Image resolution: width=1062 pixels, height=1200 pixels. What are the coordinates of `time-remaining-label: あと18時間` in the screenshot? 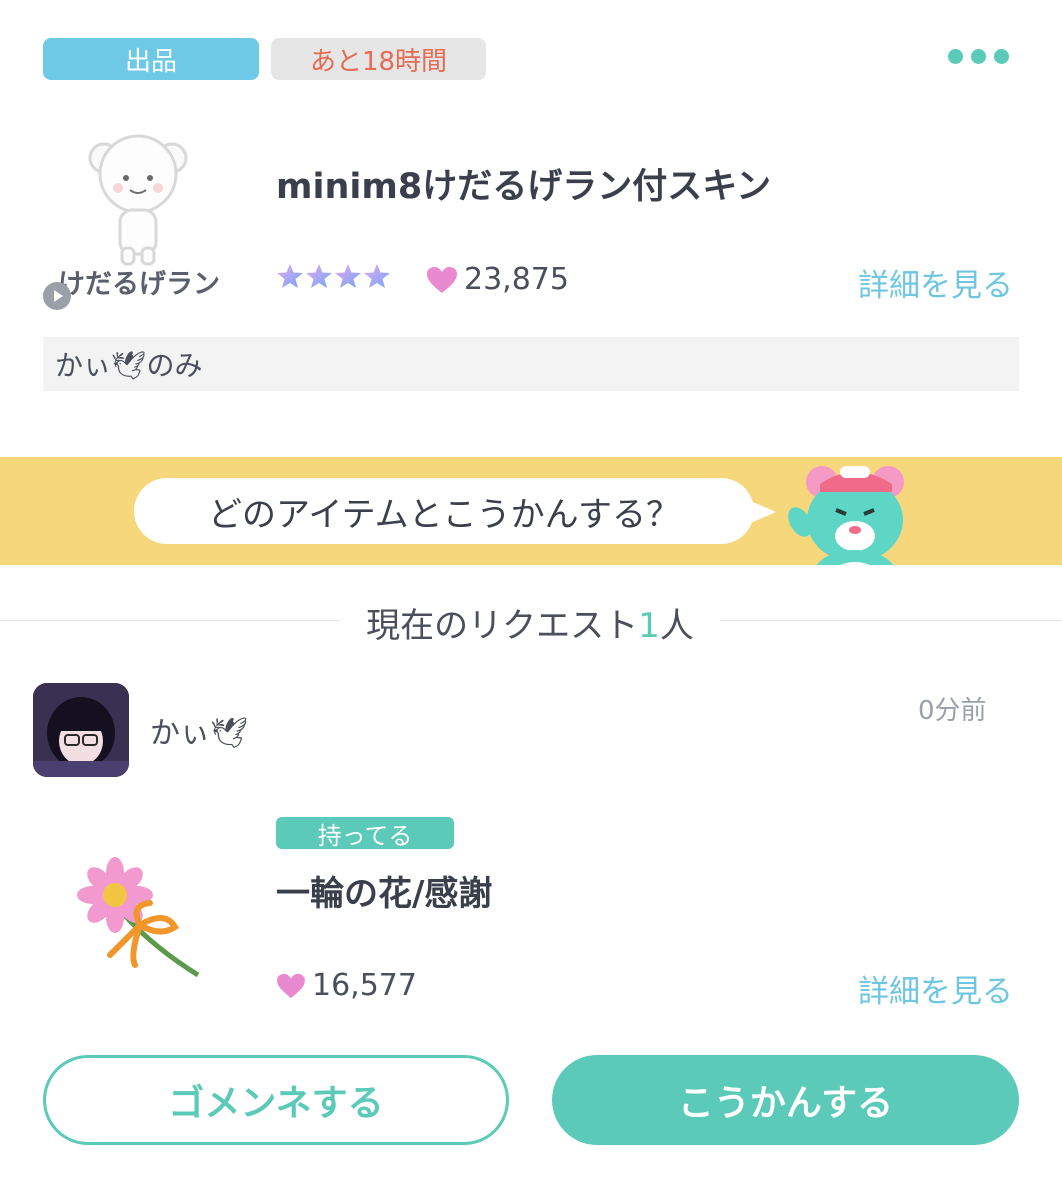 It's located at (378, 61).